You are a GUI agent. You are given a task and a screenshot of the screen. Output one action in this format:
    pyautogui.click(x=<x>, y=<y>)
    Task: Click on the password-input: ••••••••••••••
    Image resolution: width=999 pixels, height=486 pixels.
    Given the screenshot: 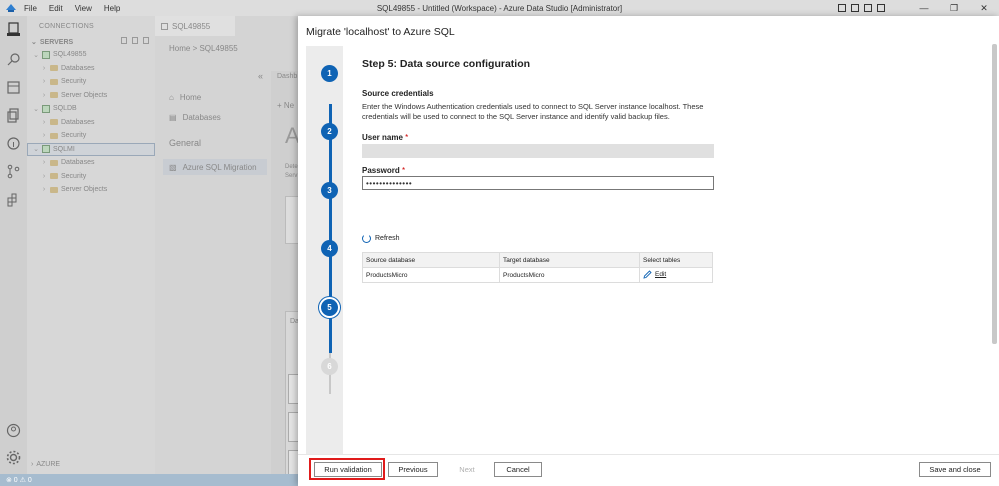 What is the action you would take?
    pyautogui.click(x=538, y=183)
    